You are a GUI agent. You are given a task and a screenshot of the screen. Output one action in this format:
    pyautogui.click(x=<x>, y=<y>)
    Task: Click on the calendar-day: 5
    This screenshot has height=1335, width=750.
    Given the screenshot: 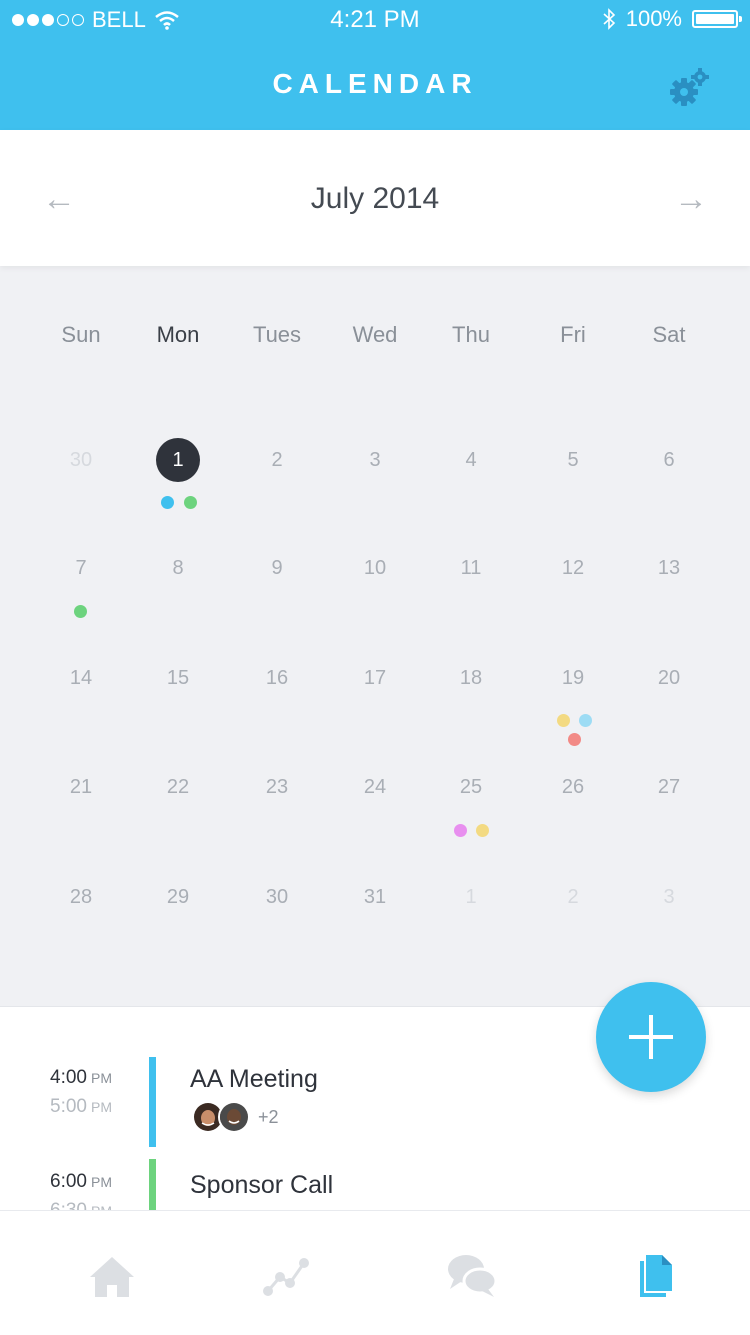 What is the action you would take?
    pyautogui.click(x=573, y=460)
    